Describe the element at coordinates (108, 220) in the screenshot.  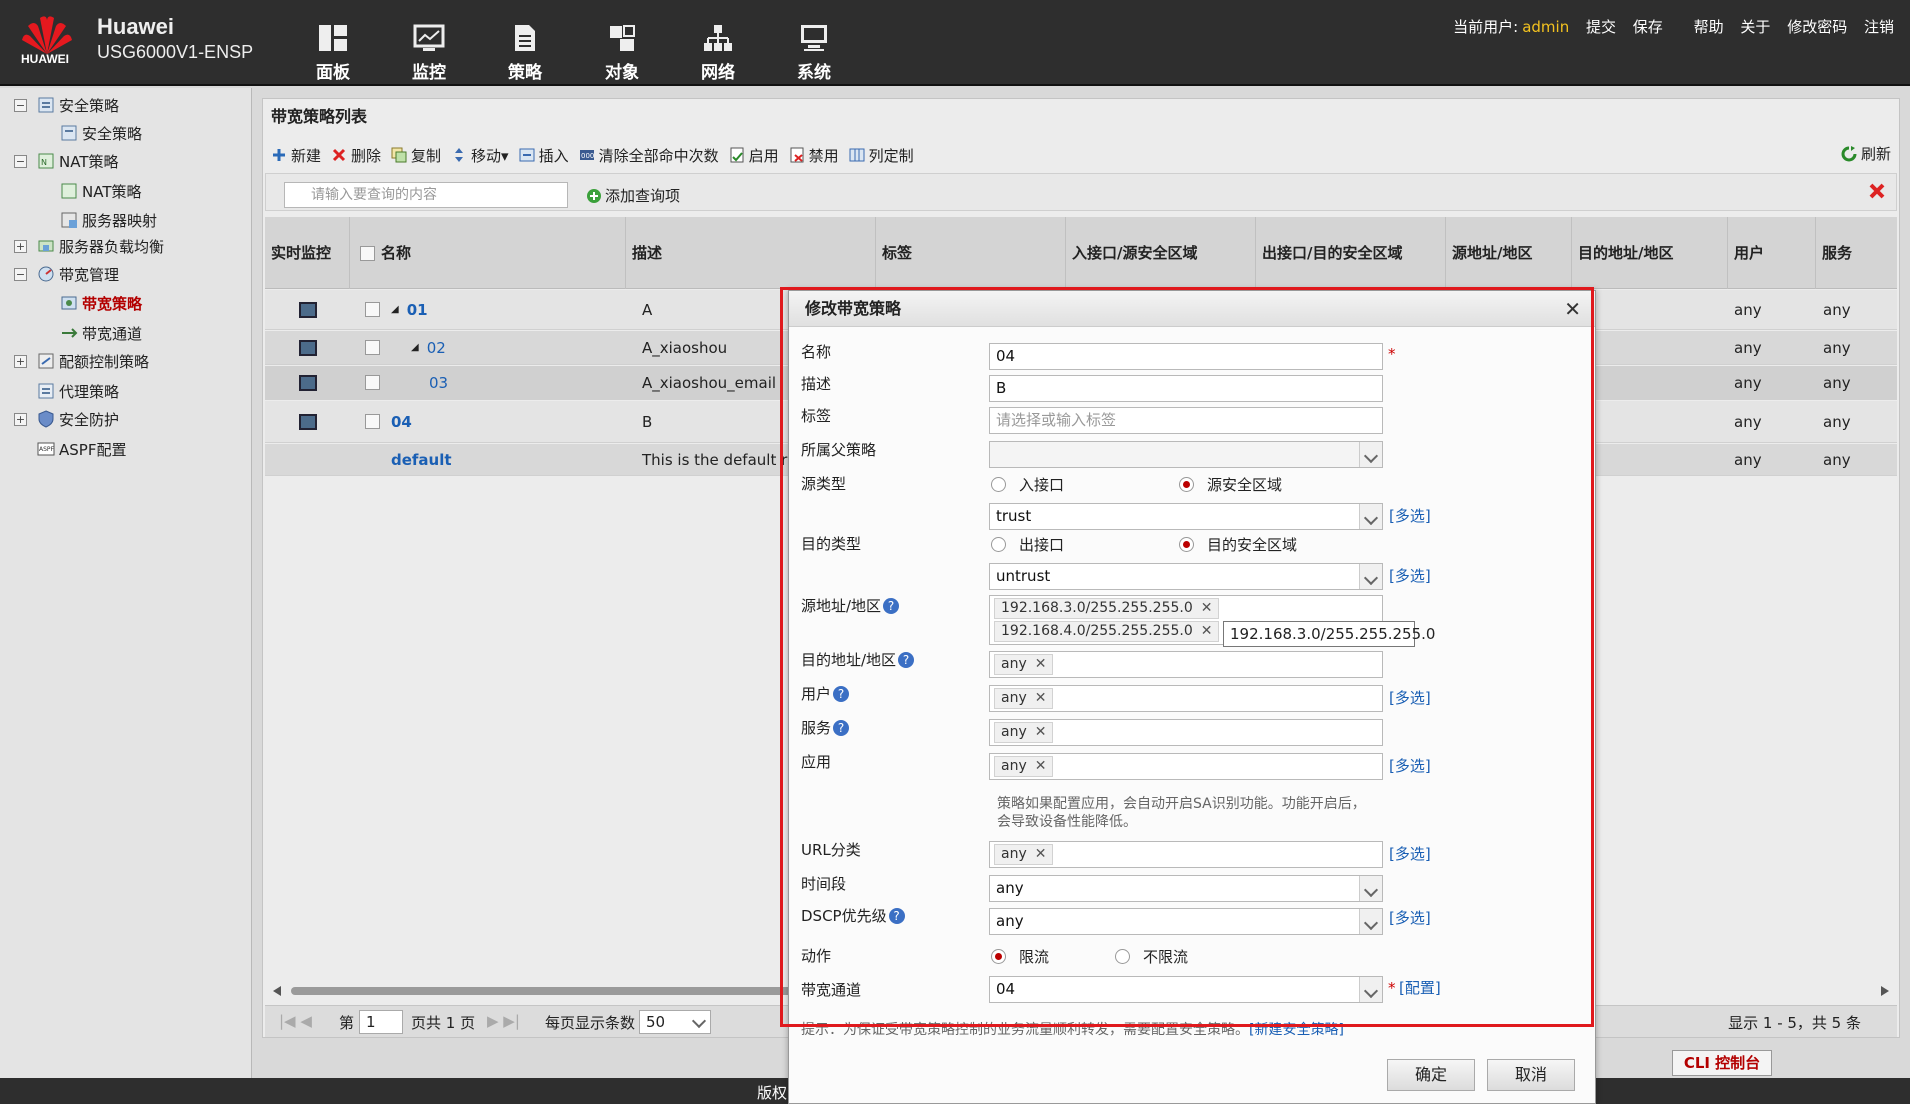
I see `tree-item-server-mapping: 服务器映射` at that location.